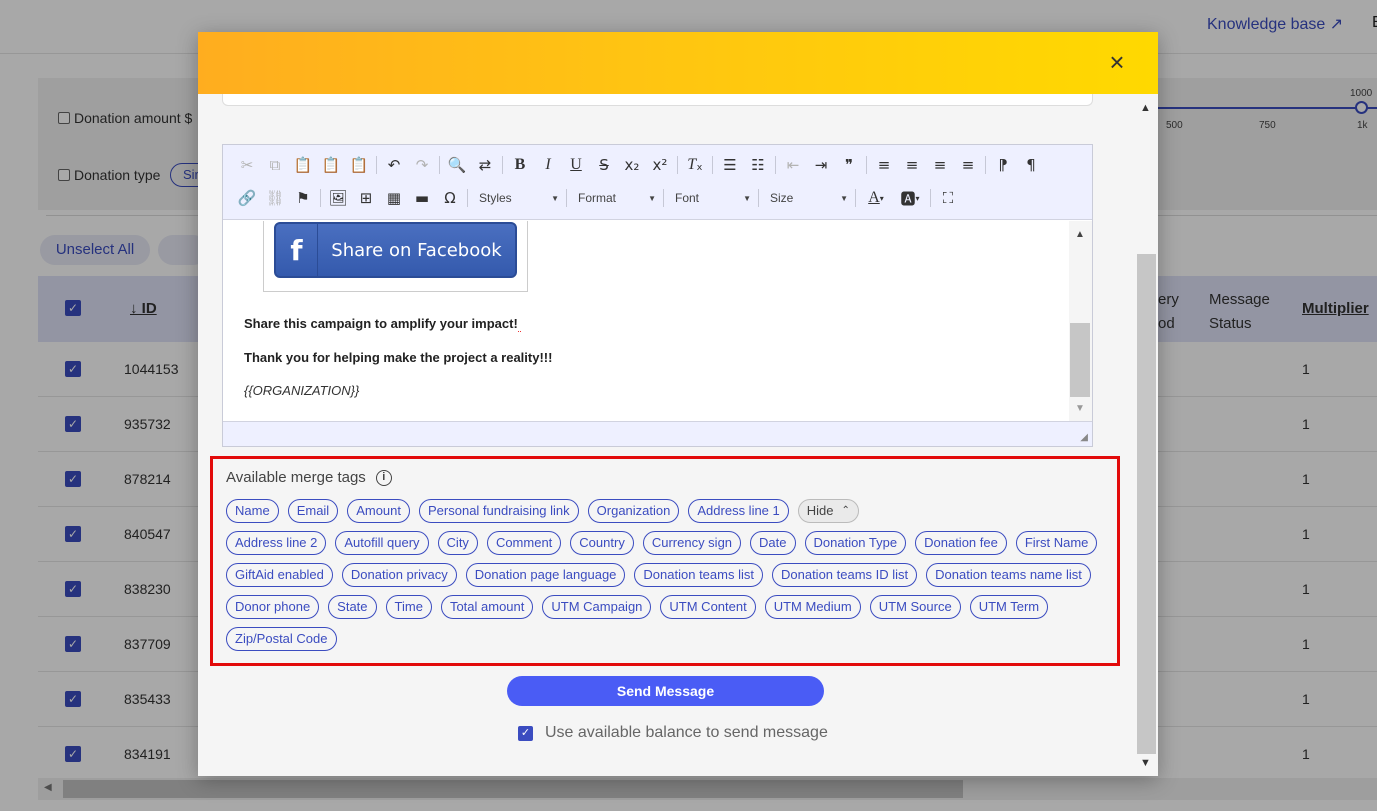 The image size is (1377, 811). What do you see at coordinates (632, 165) in the screenshot?
I see `subscript-icon: x₂` at bounding box center [632, 165].